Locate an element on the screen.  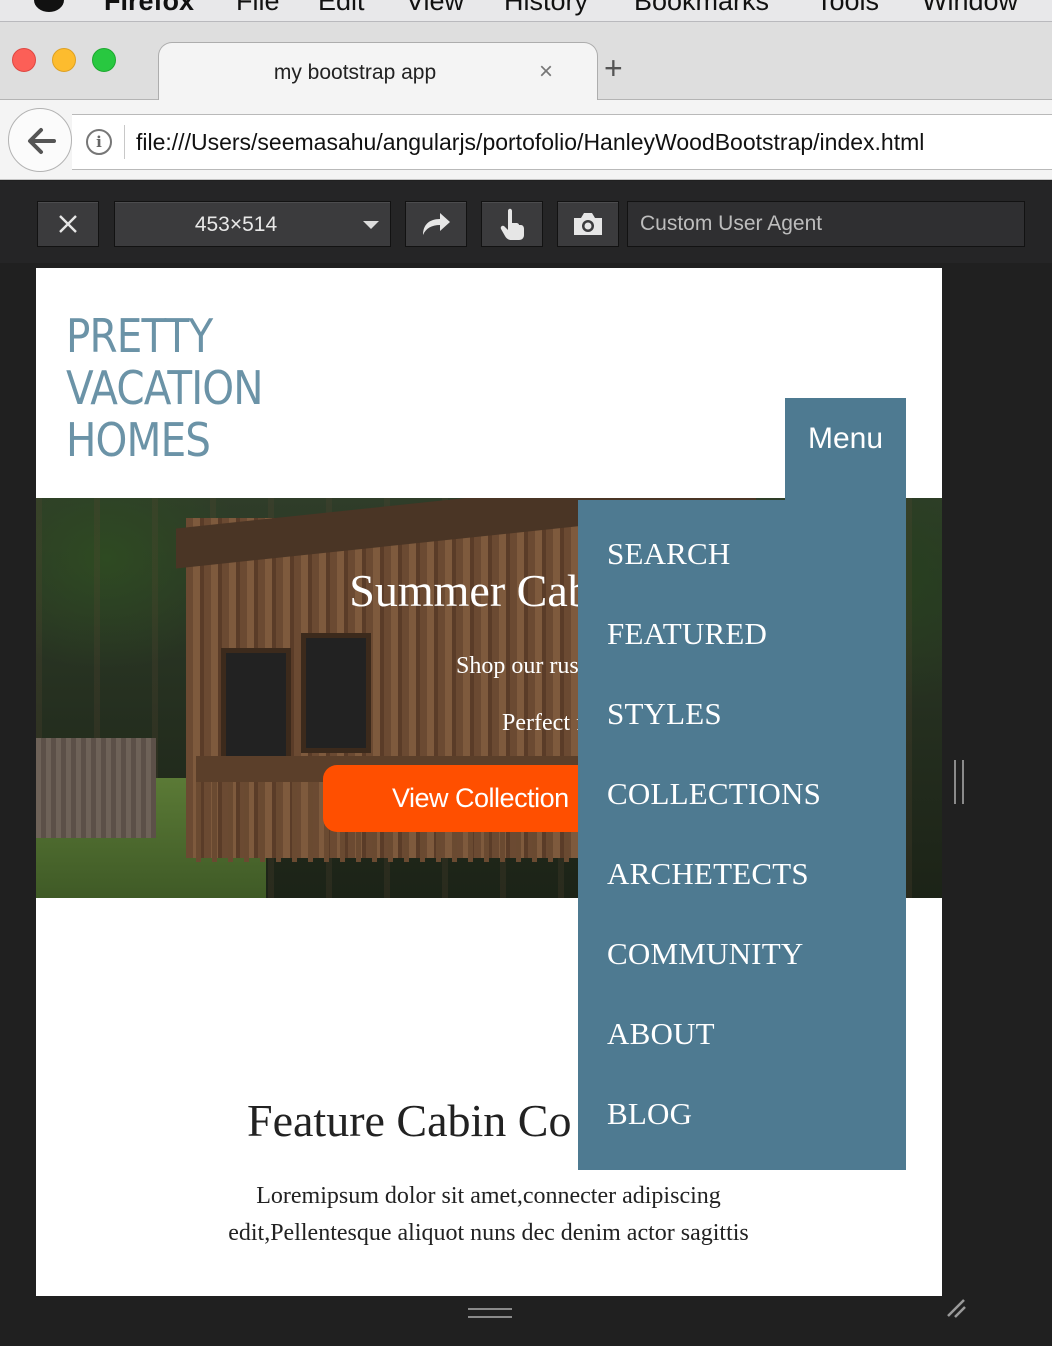
nav-item-about: ABOUT is located at coordinates (756, 1056).